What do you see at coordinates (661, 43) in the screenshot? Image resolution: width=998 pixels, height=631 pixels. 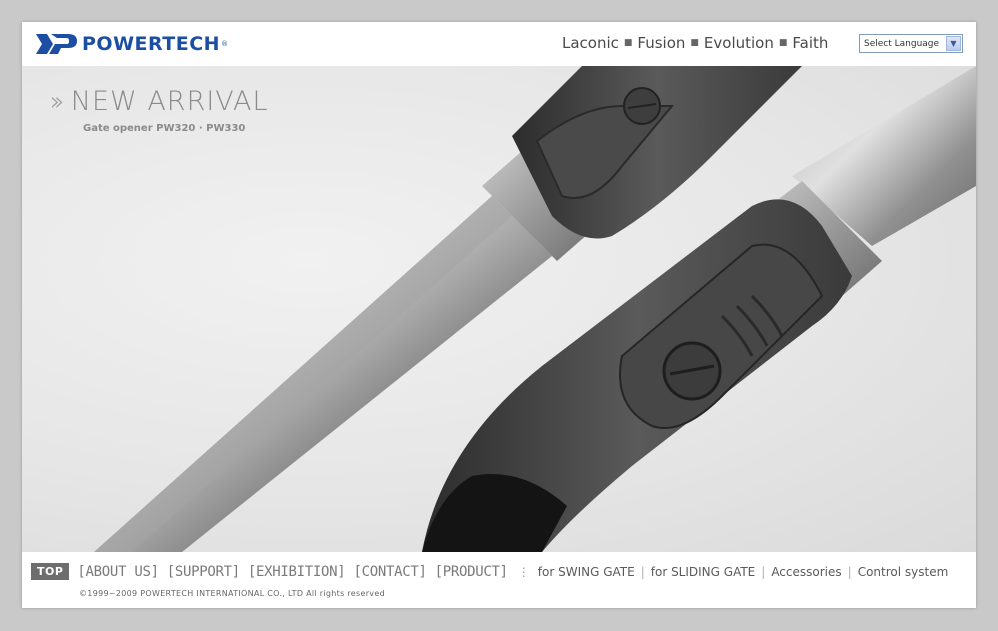 I see `slogan-word: Fusion` at bounding box center [661, 43].